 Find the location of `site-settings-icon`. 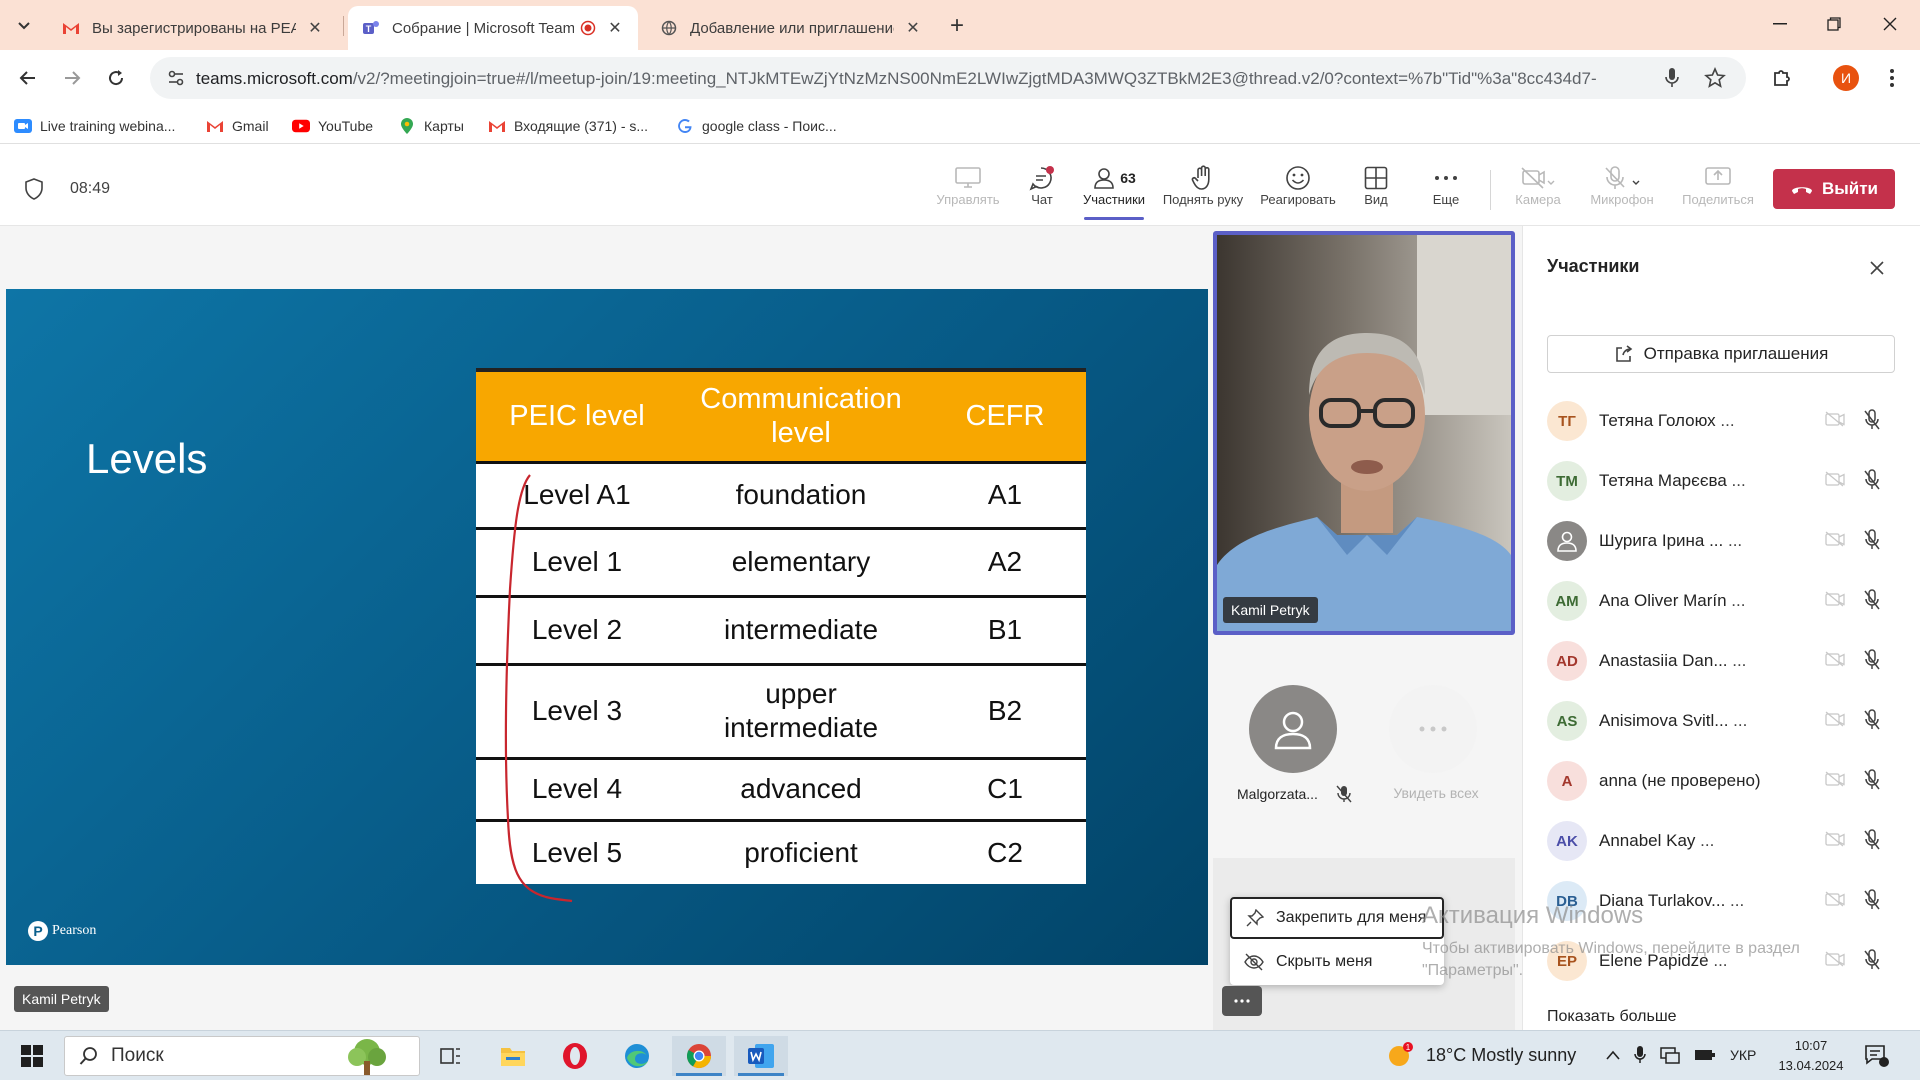

site-settings-icon is located at coordinates (176, 78).